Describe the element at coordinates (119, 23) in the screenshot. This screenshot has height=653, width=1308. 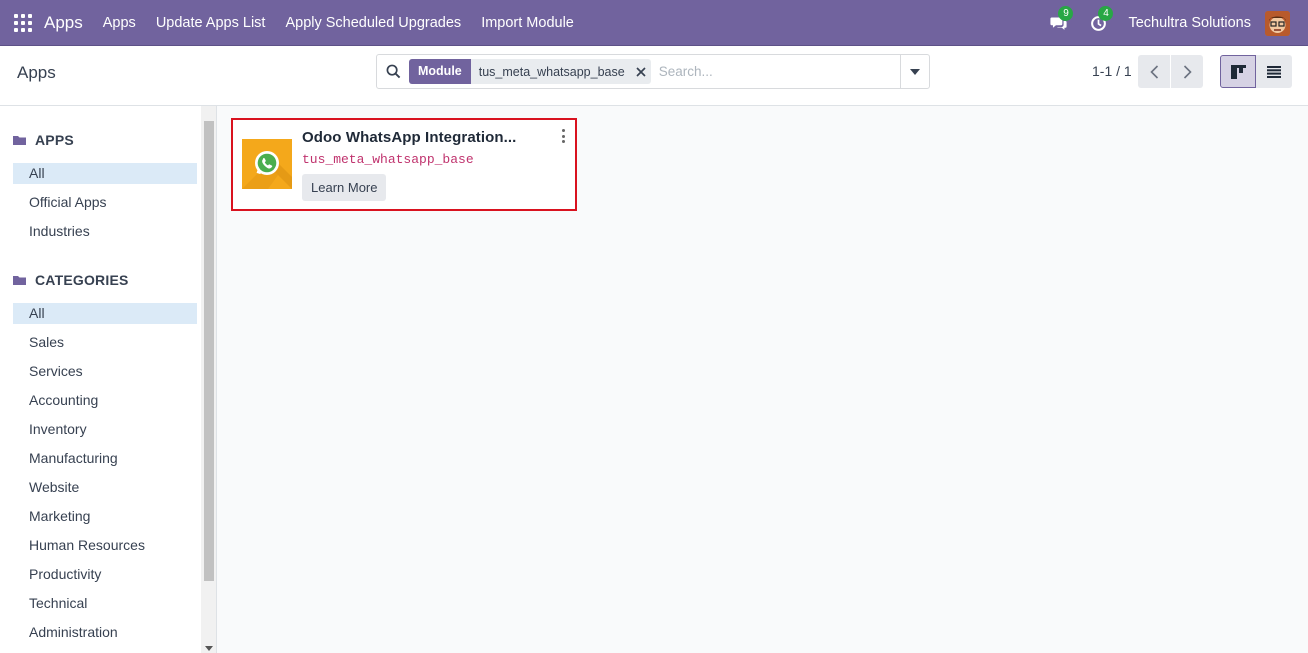
I see `menu-apps: Apps` at that location.